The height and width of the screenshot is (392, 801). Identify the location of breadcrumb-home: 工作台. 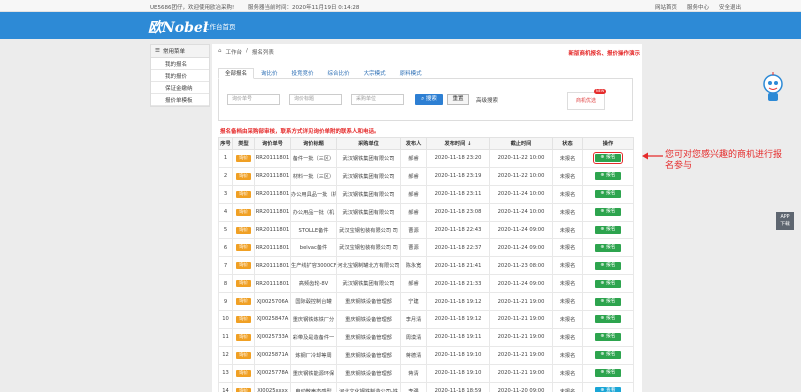
(234, 52).